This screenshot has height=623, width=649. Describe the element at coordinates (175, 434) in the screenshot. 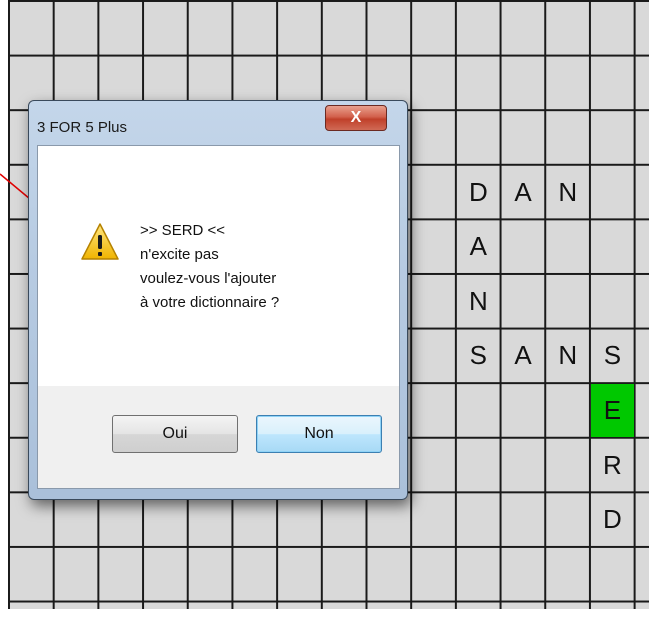

I see `yes-button: Oui` at that location.